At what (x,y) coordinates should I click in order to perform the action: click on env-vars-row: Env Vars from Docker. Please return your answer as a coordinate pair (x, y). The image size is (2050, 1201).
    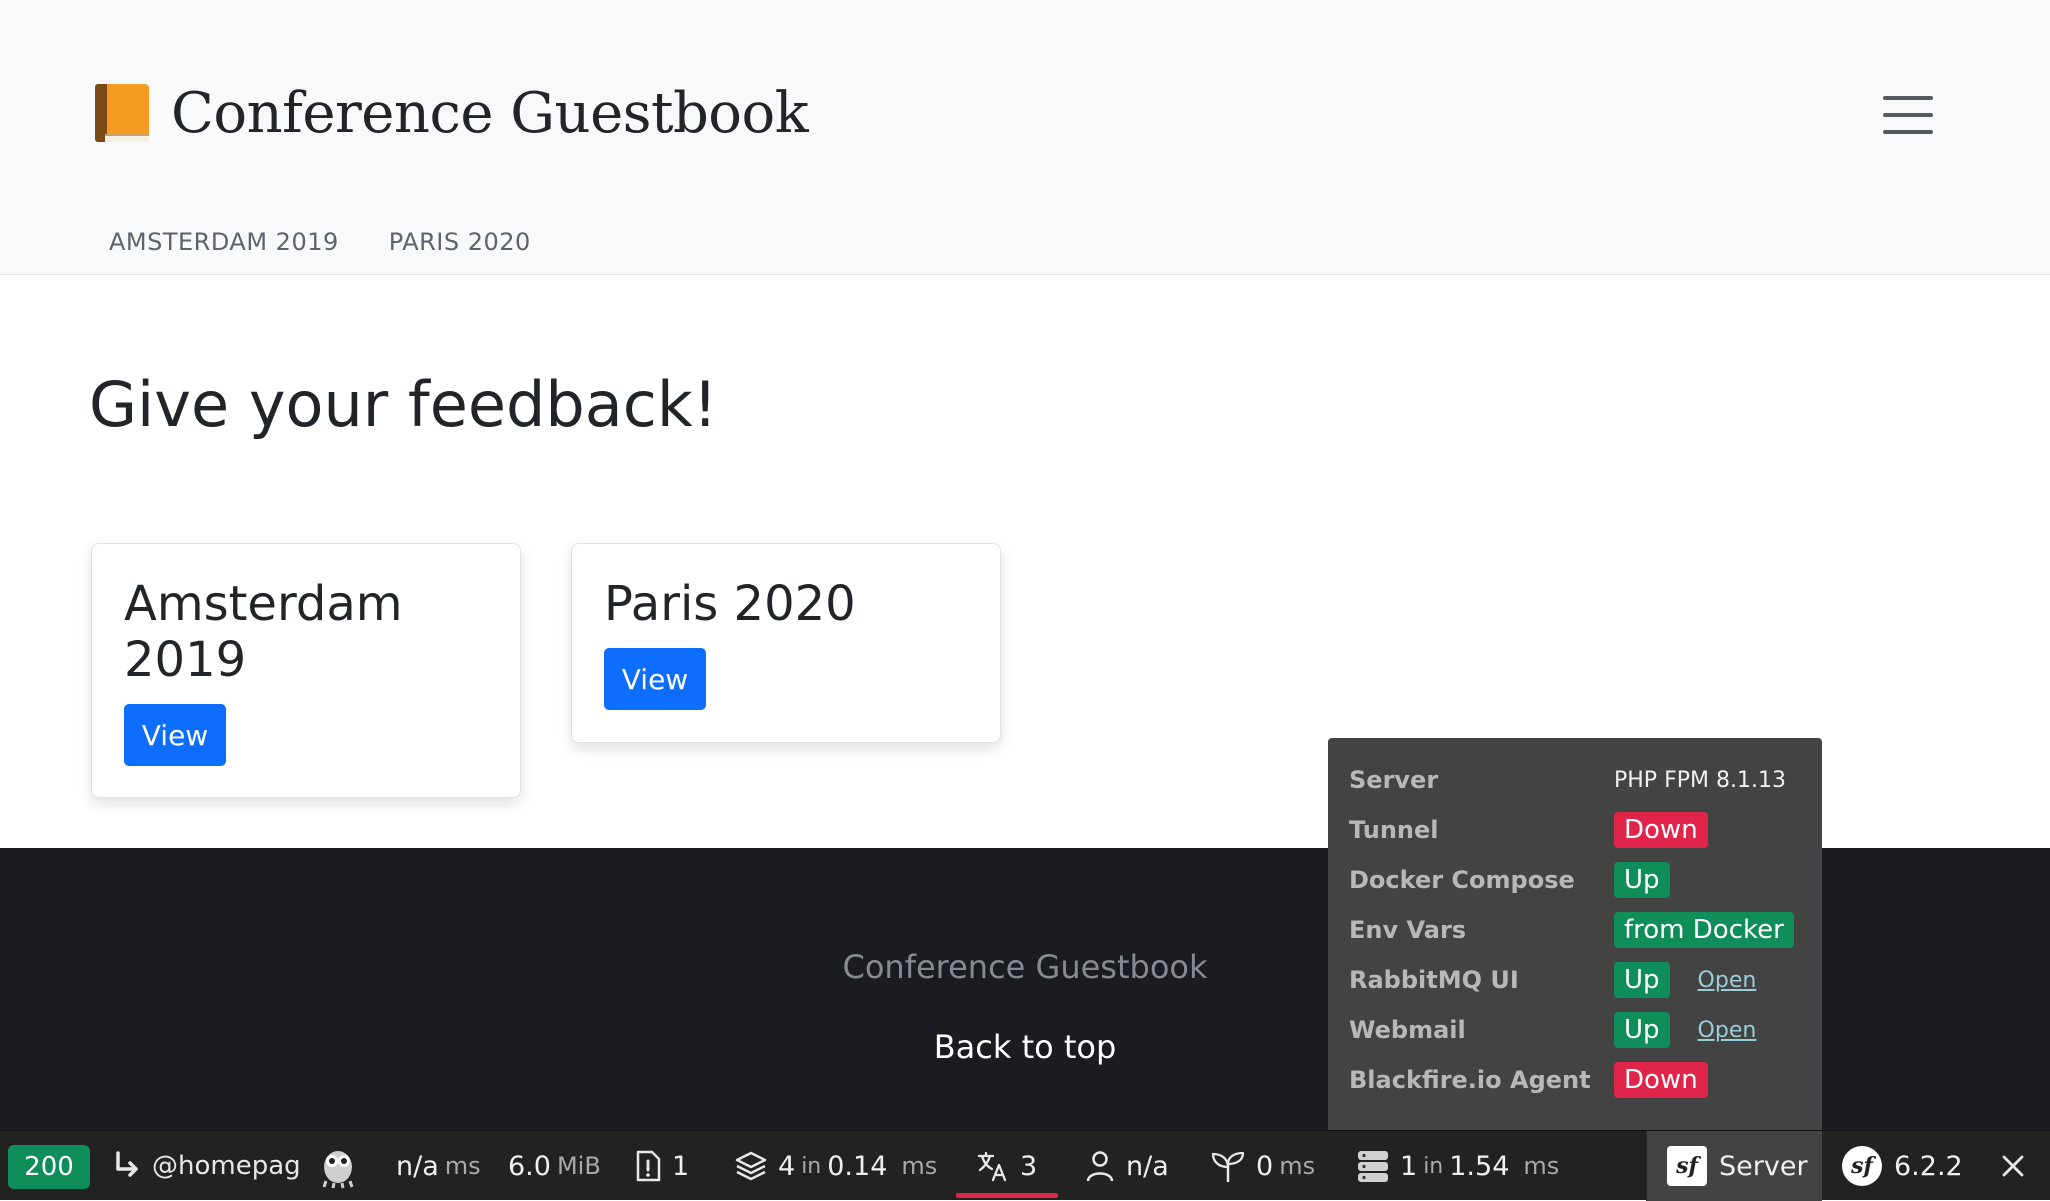
    Looking at the image, I should click on (1571, 930).